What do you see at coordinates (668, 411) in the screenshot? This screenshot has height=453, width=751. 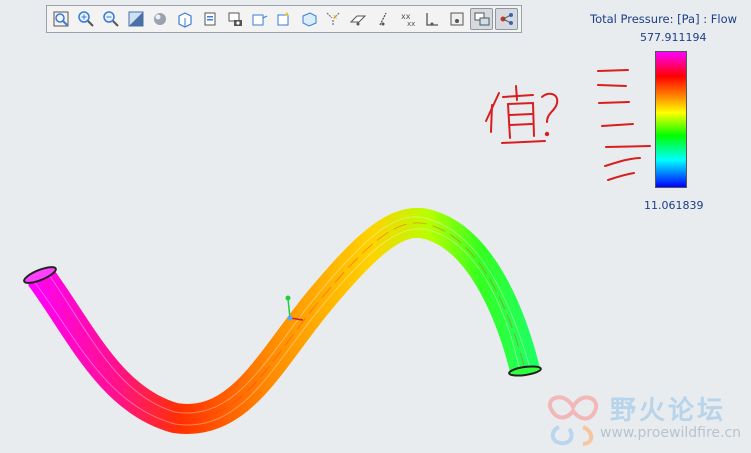 I see `forum-watermark-name: 野火论坛` at bounding box center [668, 411].